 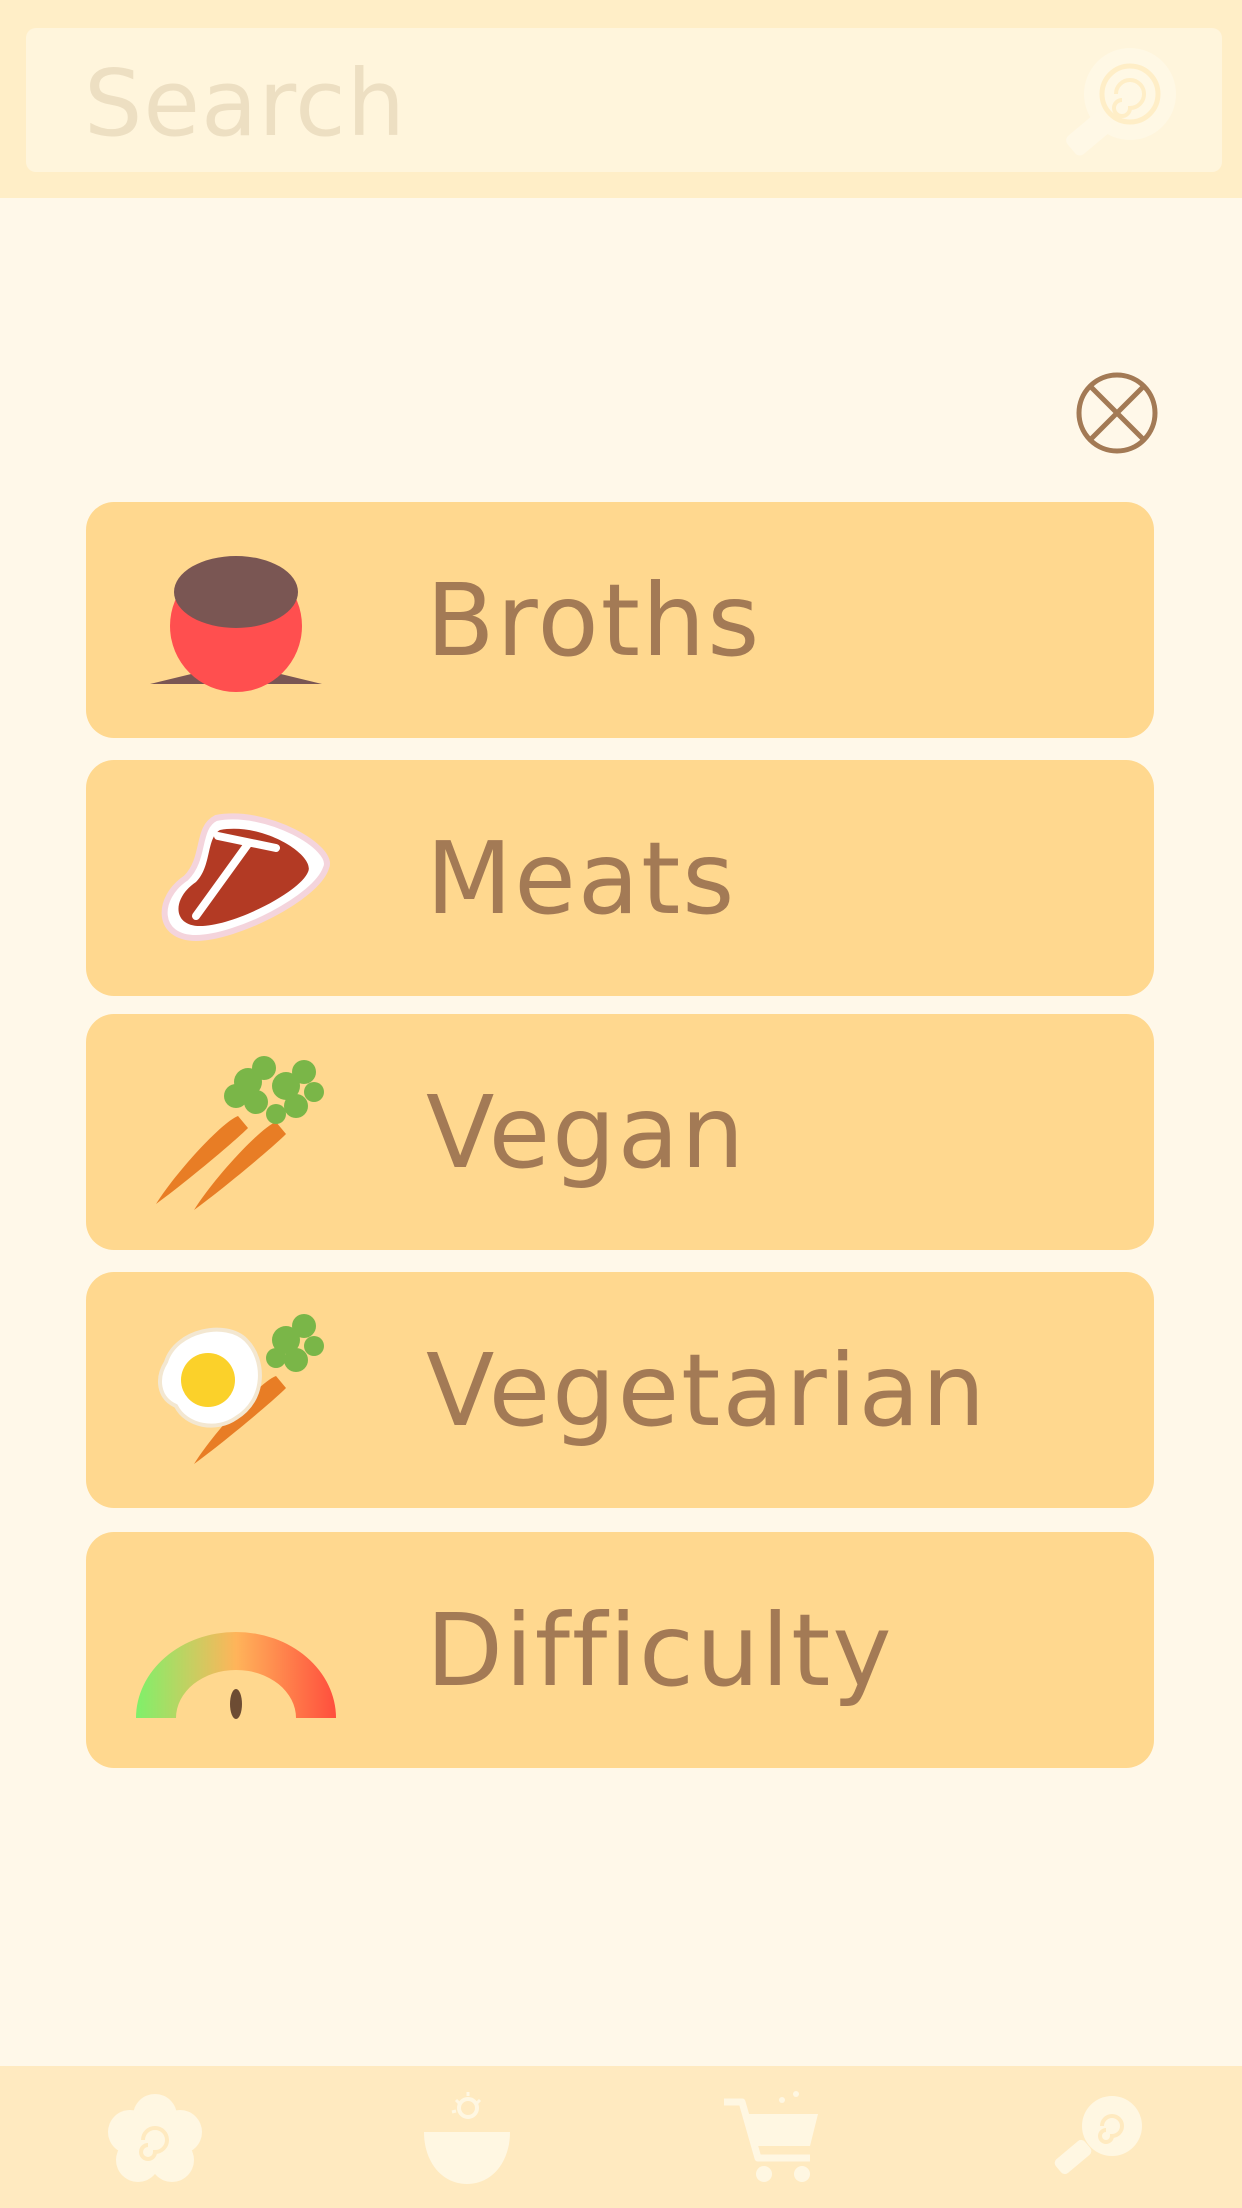 I want to click on bowl-icon, so click(x=467, y=2138).